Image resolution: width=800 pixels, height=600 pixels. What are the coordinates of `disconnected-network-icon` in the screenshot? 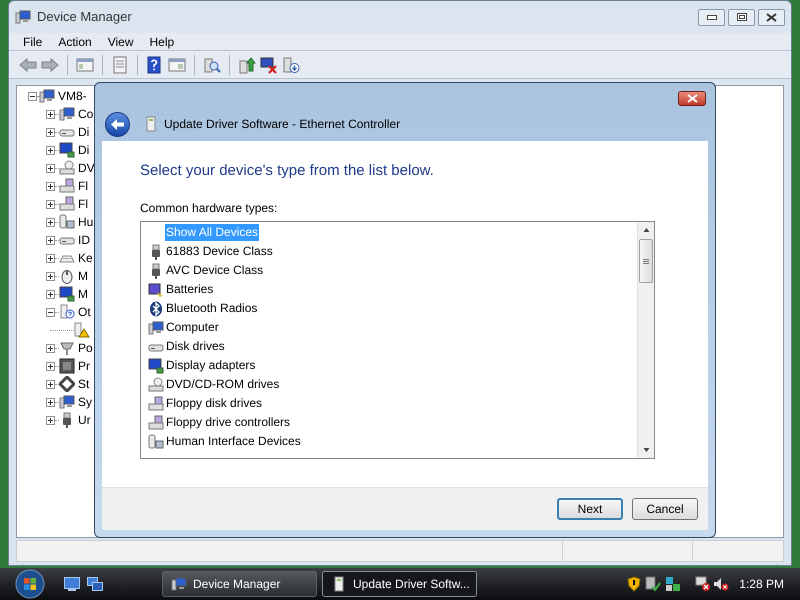 It's located at (703, 584).